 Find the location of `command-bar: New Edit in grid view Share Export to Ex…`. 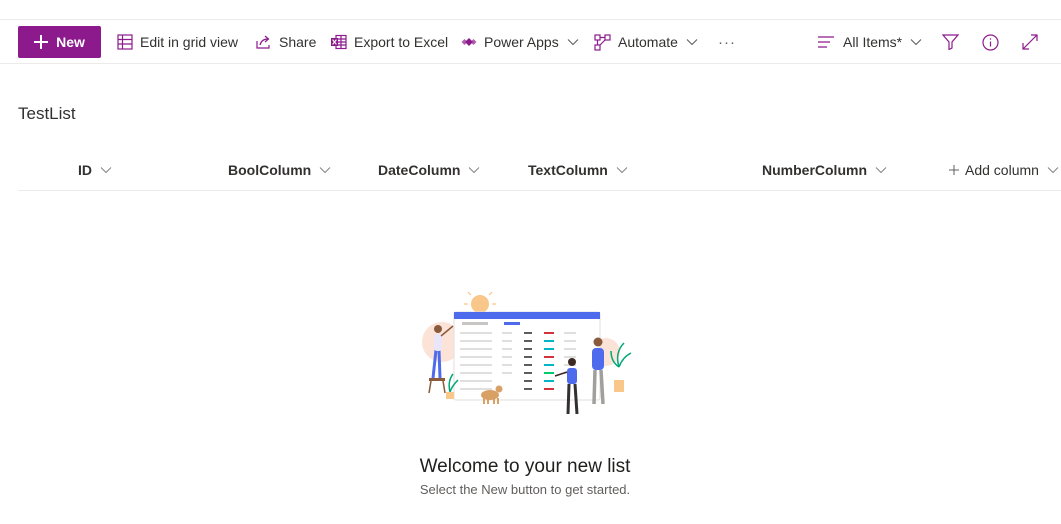

command-bar: New Edit in grid view Share Export to Ex… is located at coordinates (530, 42).